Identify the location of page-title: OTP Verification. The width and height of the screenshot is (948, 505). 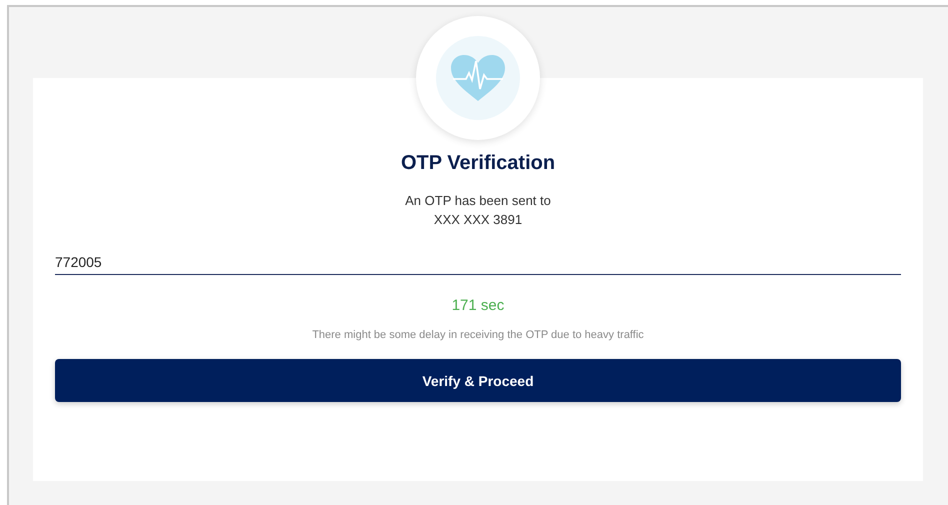
(478, 163).